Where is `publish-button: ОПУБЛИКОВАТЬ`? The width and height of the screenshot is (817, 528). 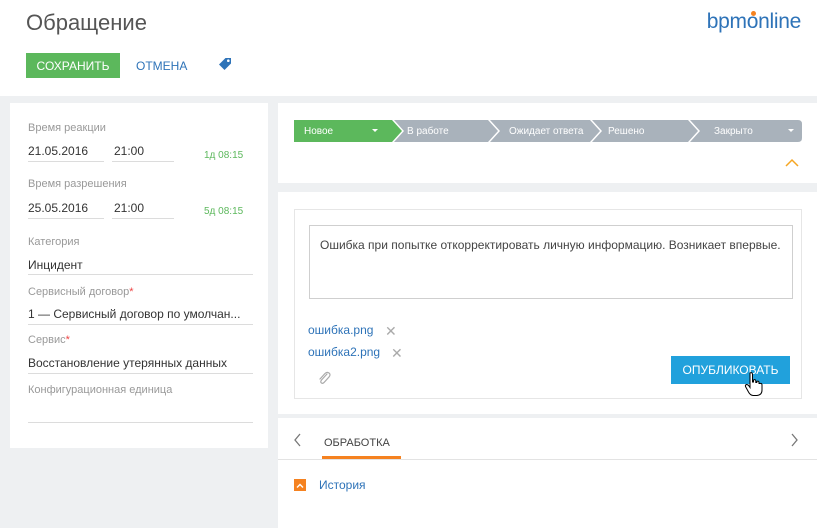
publish-button: ОПУБЛИКОВАТЬ is located at coordinates (730, 370).